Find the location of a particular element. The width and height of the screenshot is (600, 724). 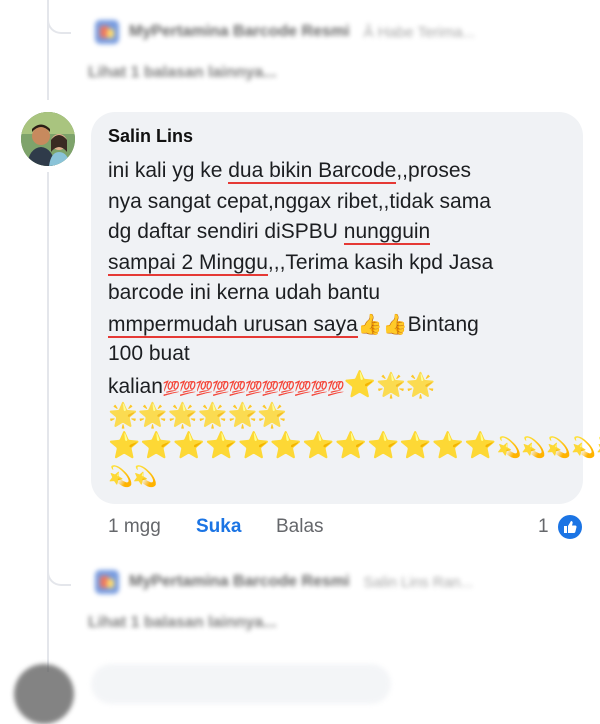

like-icon is located at coordinates (570, 527).